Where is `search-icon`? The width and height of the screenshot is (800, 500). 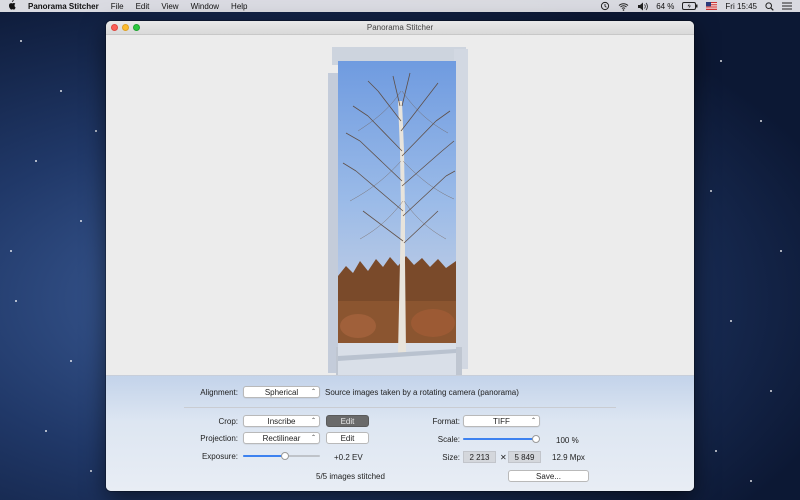 search-icon is located at coordinates (769, 6).